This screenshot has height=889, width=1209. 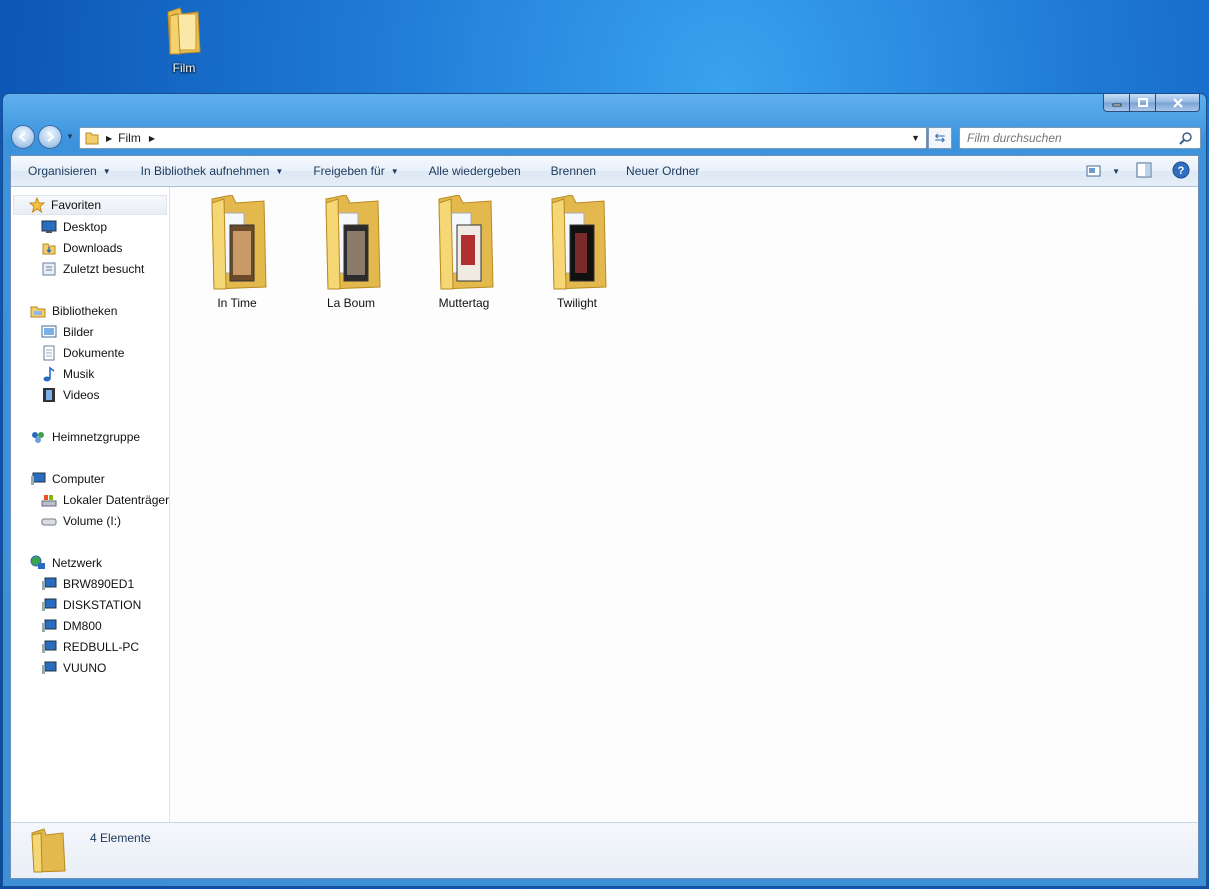 I want to click on sidebar-item-libraries: Bibliotheken, so click(x=73, y=311).